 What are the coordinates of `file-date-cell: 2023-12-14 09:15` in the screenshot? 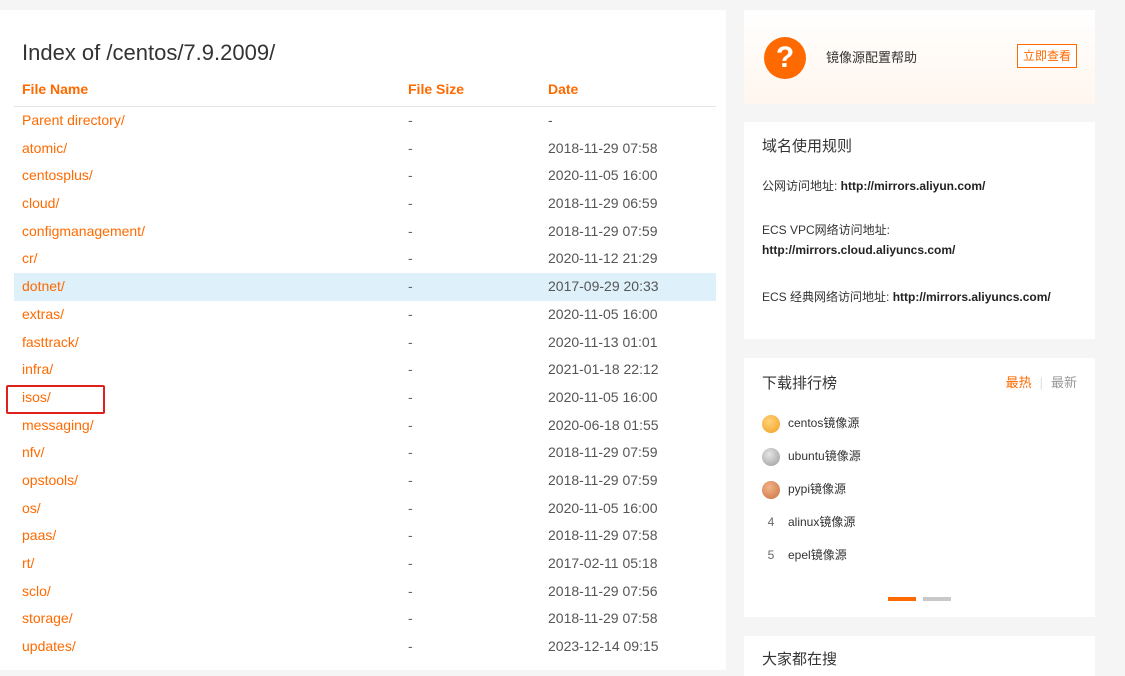 It's located at (603, 646).